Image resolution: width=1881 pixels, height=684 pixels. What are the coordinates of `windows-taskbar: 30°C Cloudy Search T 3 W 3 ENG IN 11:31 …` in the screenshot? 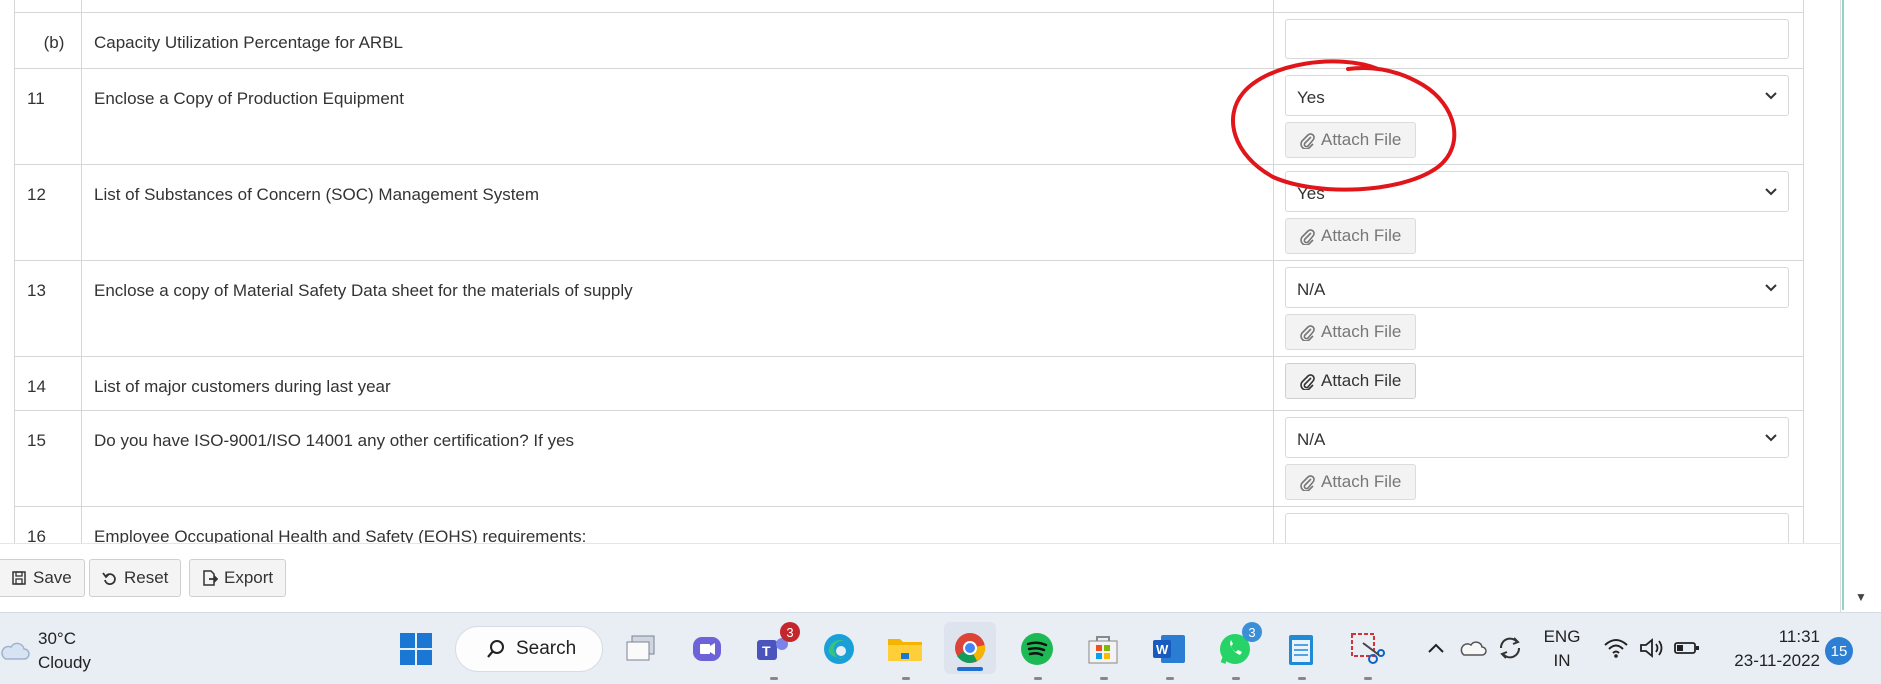 It's located at (940, 648).